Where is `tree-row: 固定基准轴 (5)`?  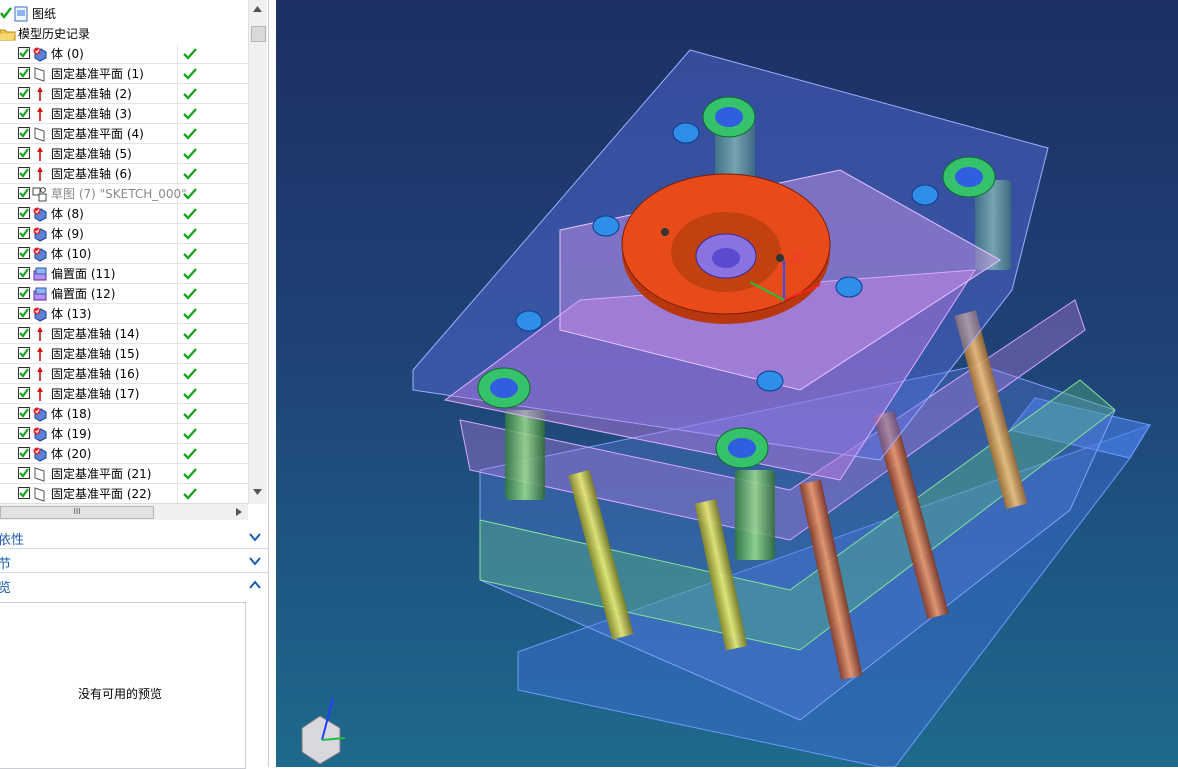 tree-row: 固定基准轴 (5) is located at coordinates (124, 154).